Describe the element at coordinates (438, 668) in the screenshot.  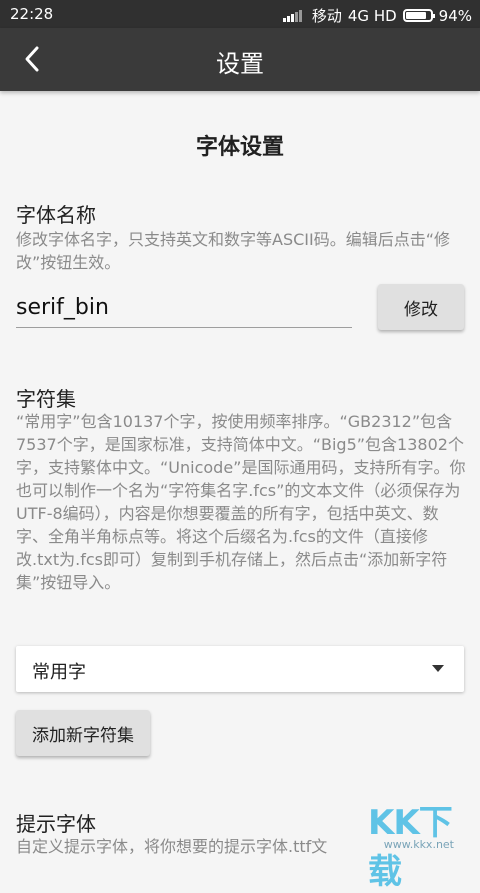
I see `dropdown-arrow-icon` at that location.